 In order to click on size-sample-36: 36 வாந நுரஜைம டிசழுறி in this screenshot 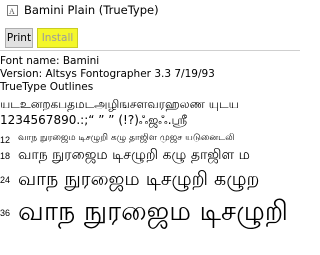, I will do `click(150, 214)`.